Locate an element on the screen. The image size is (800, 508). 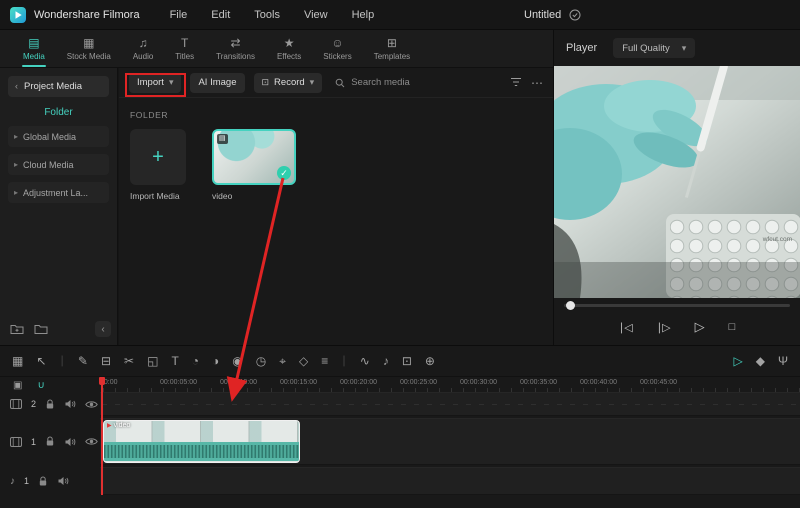
ruler-label: 00:00:40:00 is located at coordinates (598, 382).